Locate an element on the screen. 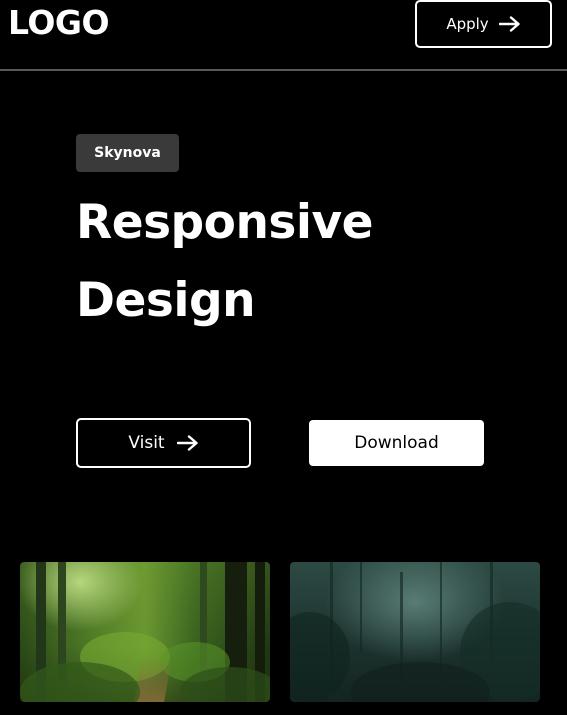 This screenshot has height=715, width=567. hero-title-line-2: Design is located at coordinates (166, 300).